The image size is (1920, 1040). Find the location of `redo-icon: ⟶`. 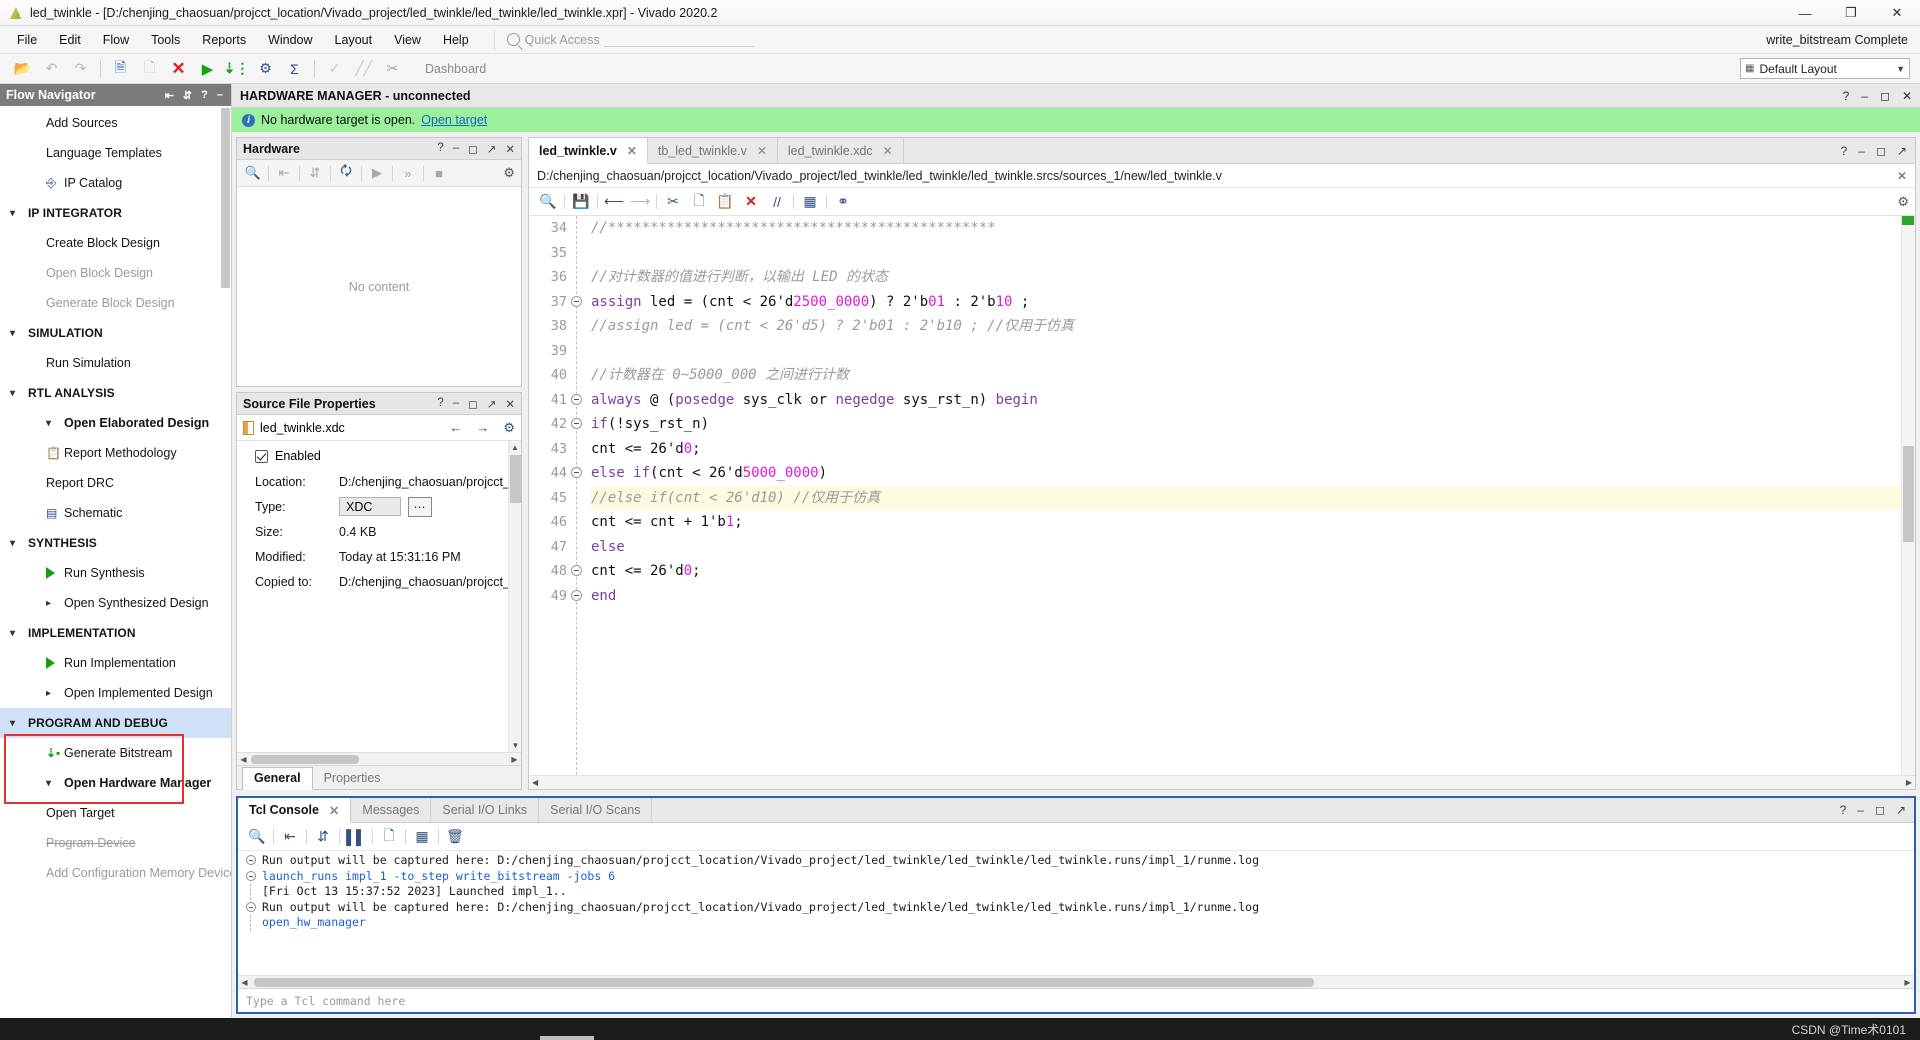

redo-icon: ⟶ is located at coordinates (640, 202).